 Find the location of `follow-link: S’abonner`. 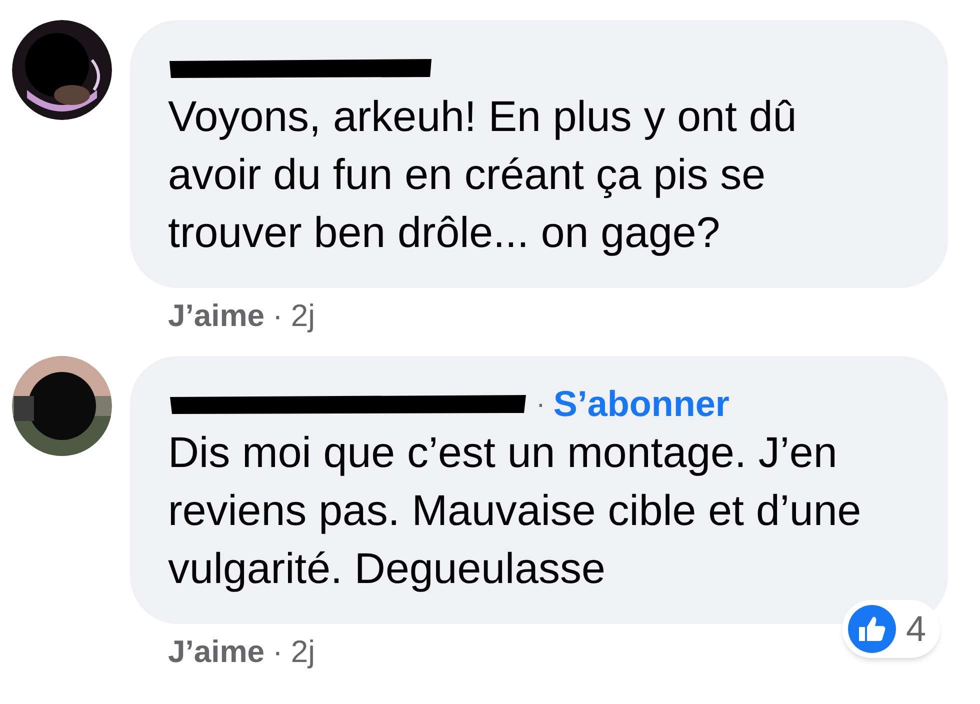

follow-link: S’abonner is located at coordinates (641, 404).